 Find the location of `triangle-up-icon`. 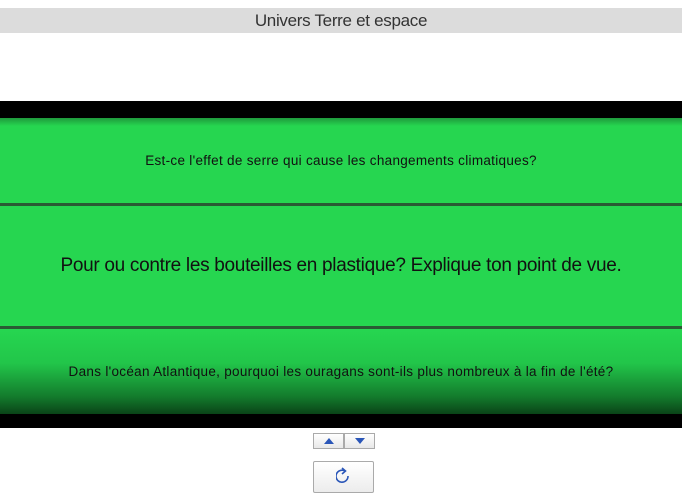

triangle-up-icon is located at coordinates (328, 441).